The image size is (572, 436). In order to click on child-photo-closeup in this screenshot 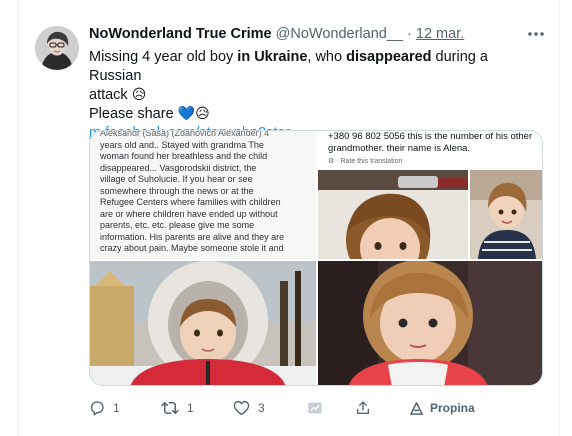, I will do `click(393, 214)`.